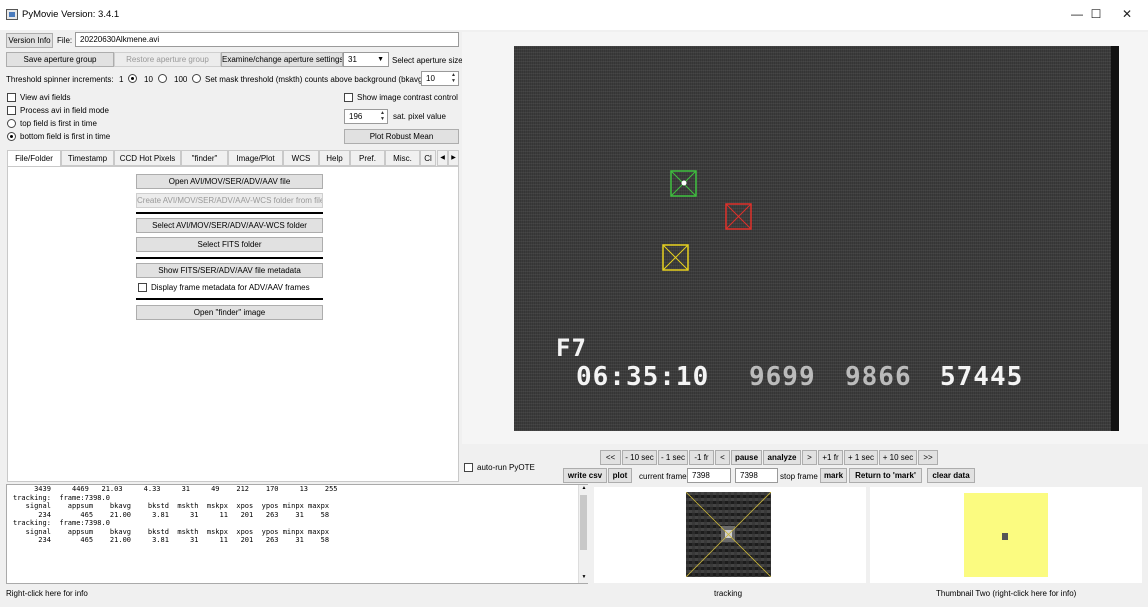 The height and width of the screenshot is (607, 1148). I want to click on open-finder-image-button: Open "finder" image, so click(229, 312).